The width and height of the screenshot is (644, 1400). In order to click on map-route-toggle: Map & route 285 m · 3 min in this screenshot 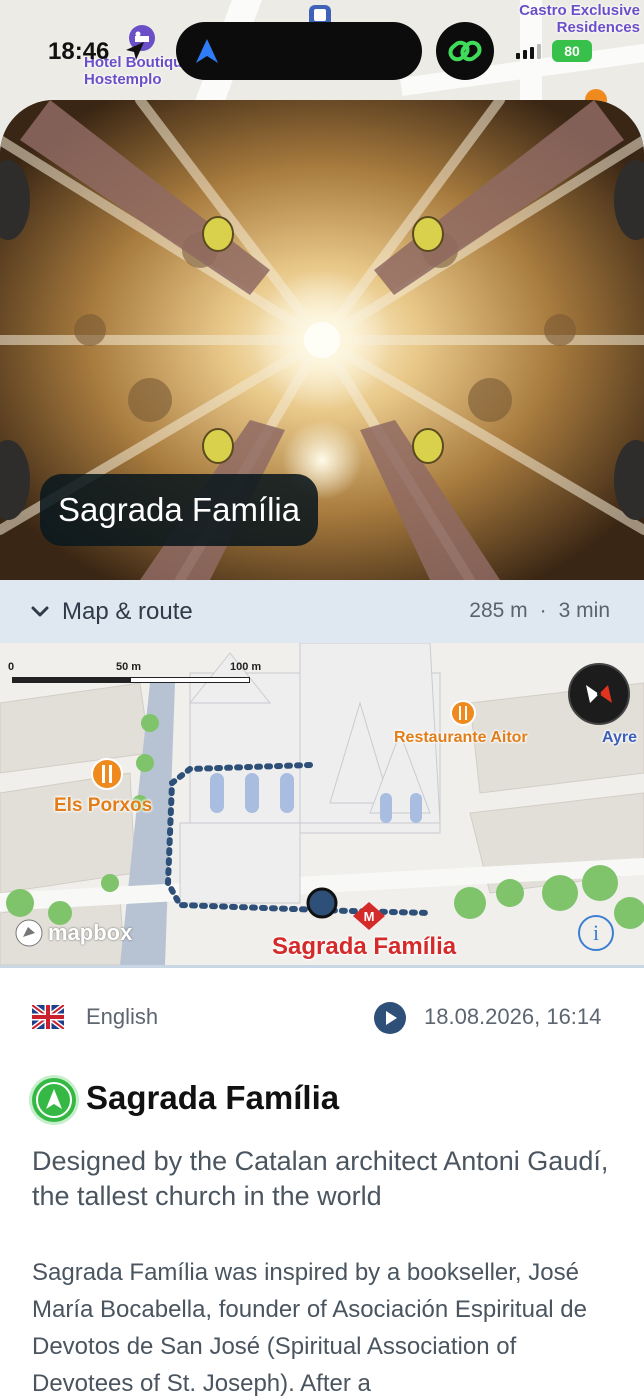, I will do `click(322, 611)`.